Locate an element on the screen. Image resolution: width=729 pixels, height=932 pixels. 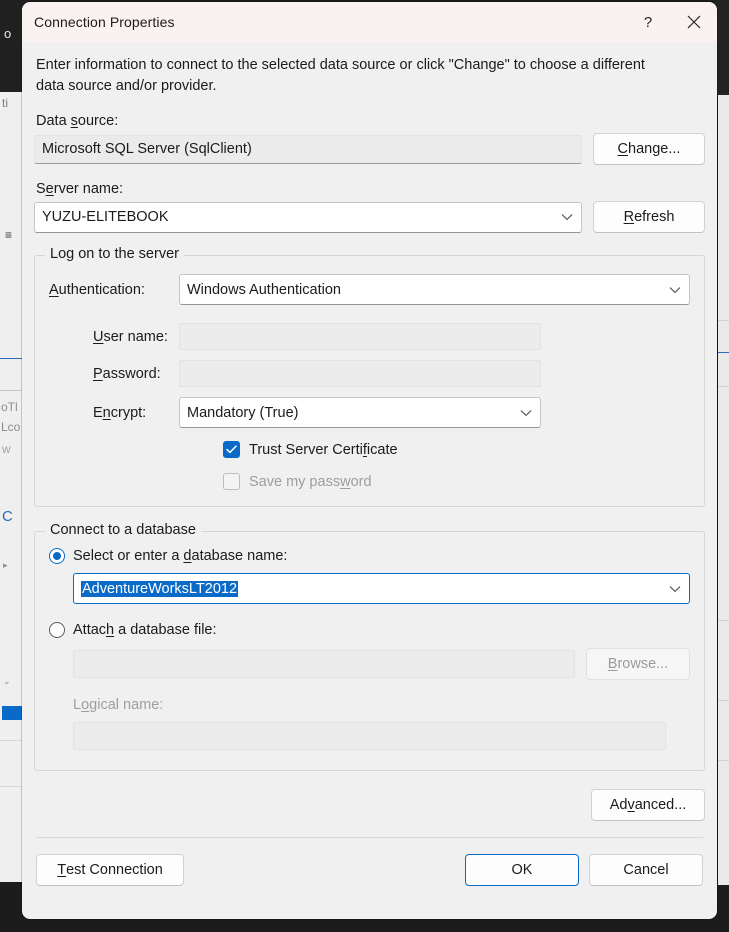
select-database-label: Select or enter a database name: is located at coordinates (180, 556).